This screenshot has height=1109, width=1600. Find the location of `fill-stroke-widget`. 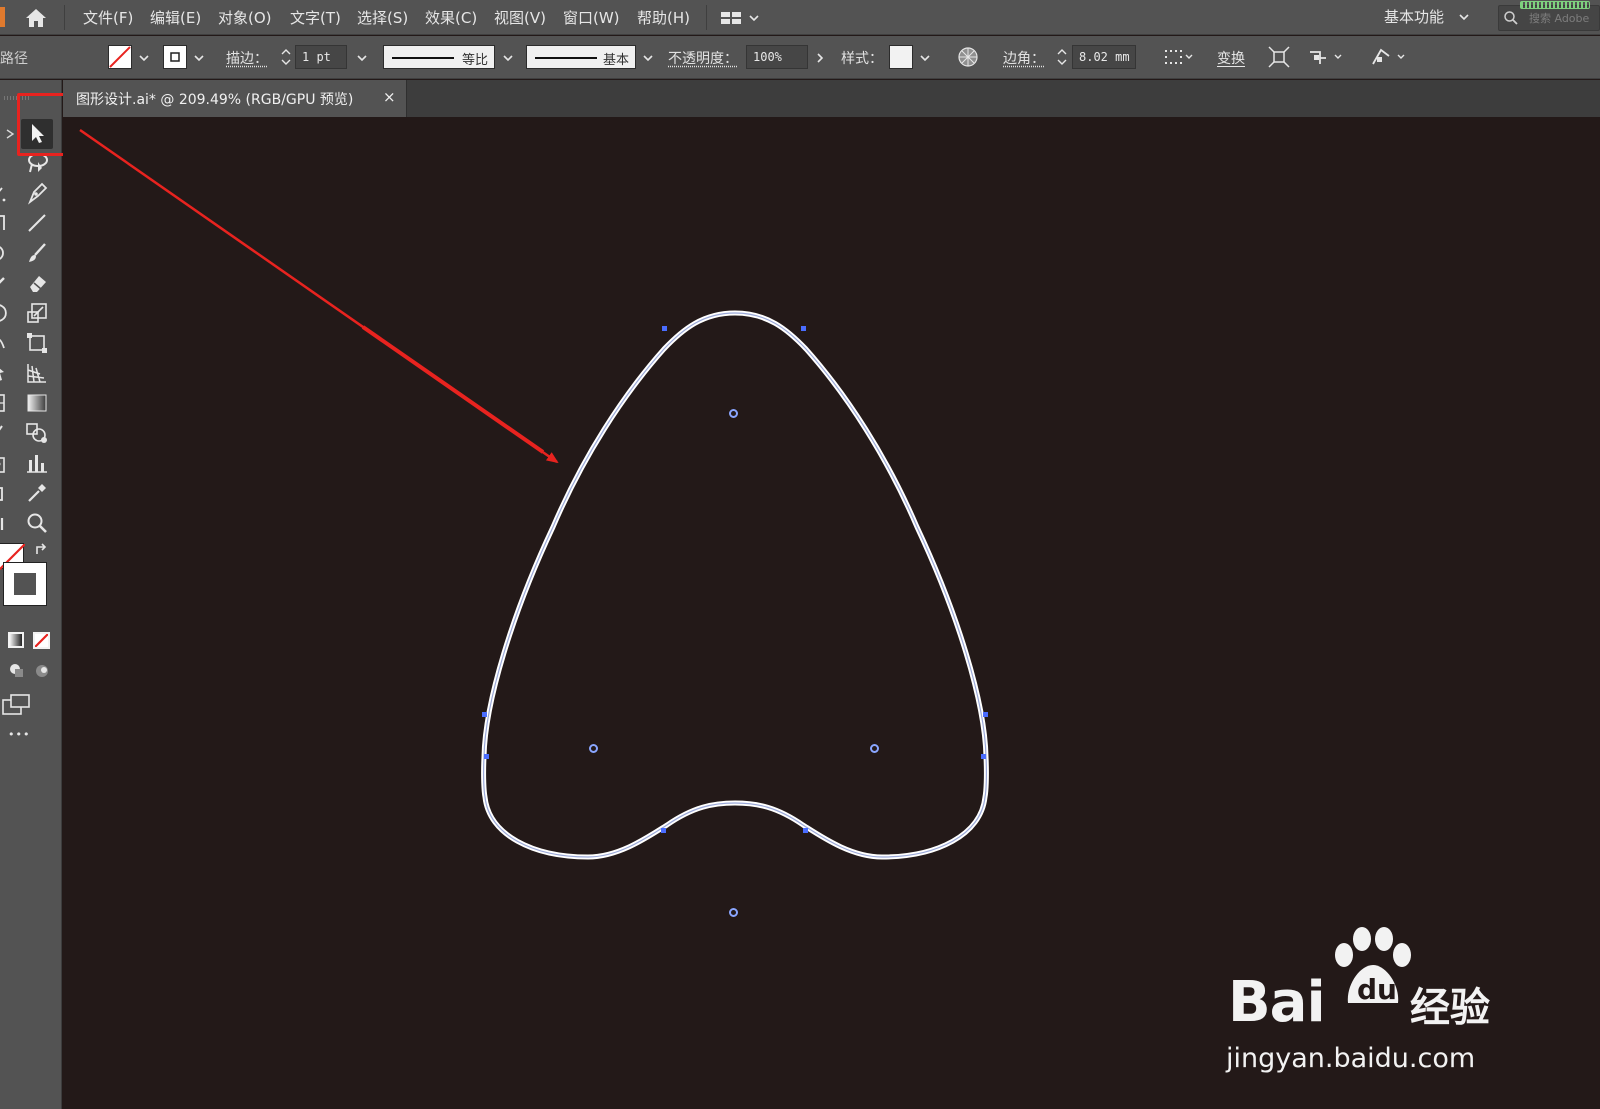

fill-stroke-widget is located at coordinates (25, 574).